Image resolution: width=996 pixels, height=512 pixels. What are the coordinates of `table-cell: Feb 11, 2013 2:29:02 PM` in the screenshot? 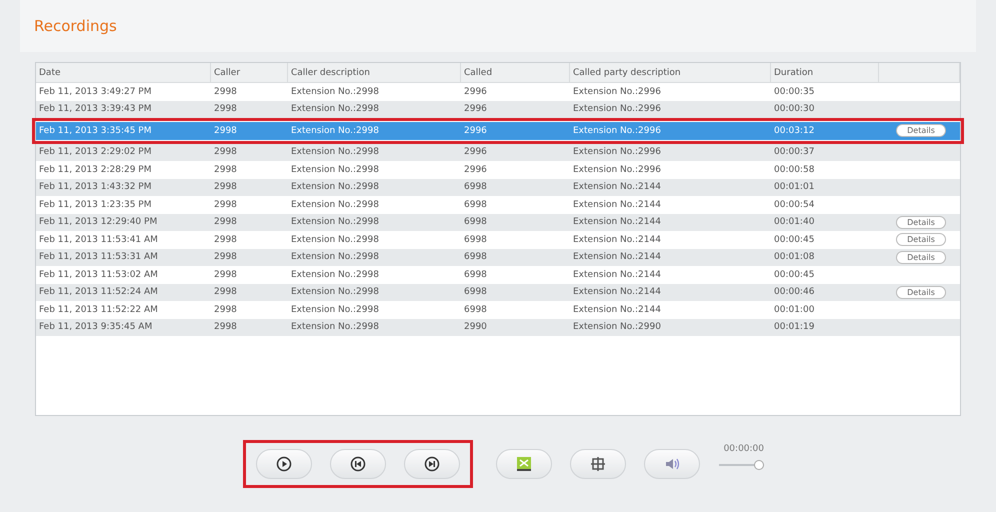 It's located at (95, 152).